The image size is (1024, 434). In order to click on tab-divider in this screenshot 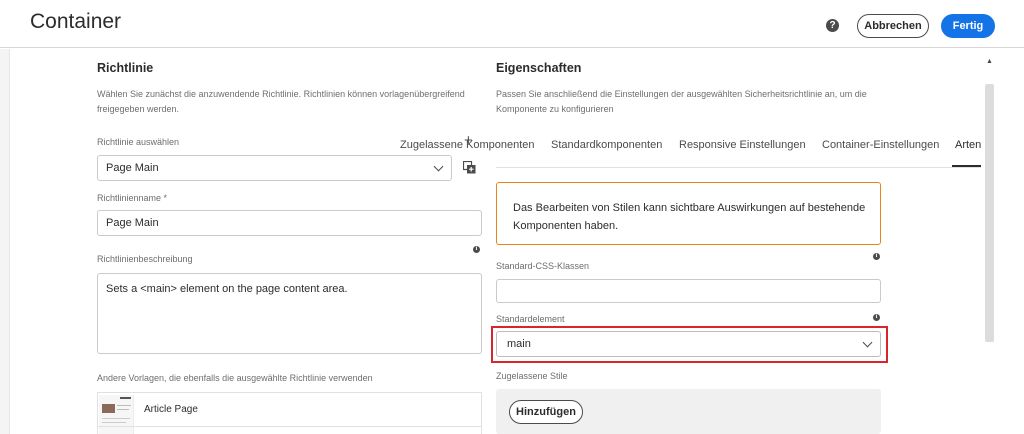, I will do `click(738, 167)`.